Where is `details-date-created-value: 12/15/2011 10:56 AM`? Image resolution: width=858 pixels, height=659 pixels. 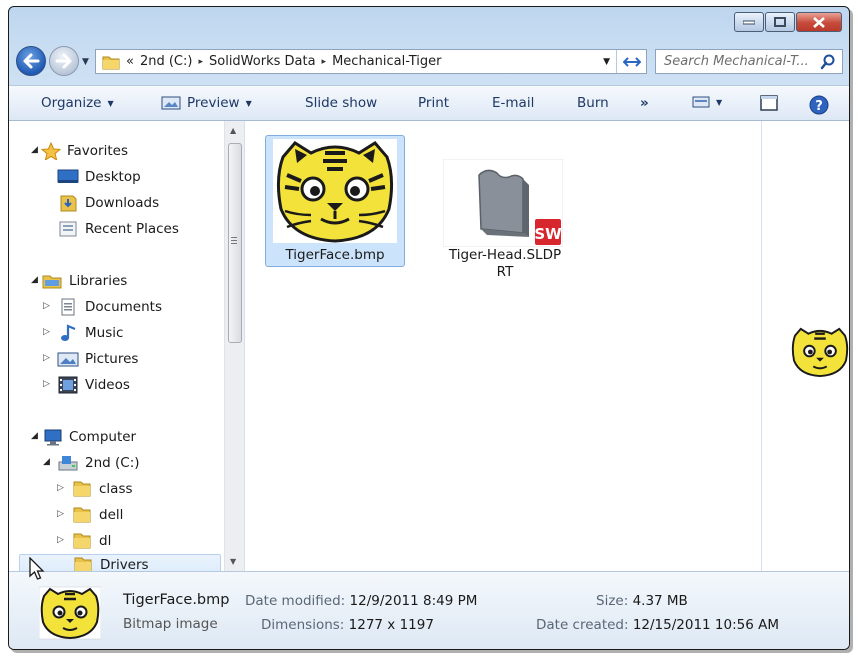 details-date-created-value: 12/15/2011 10:56 AM is located at coordinates (706, 625).